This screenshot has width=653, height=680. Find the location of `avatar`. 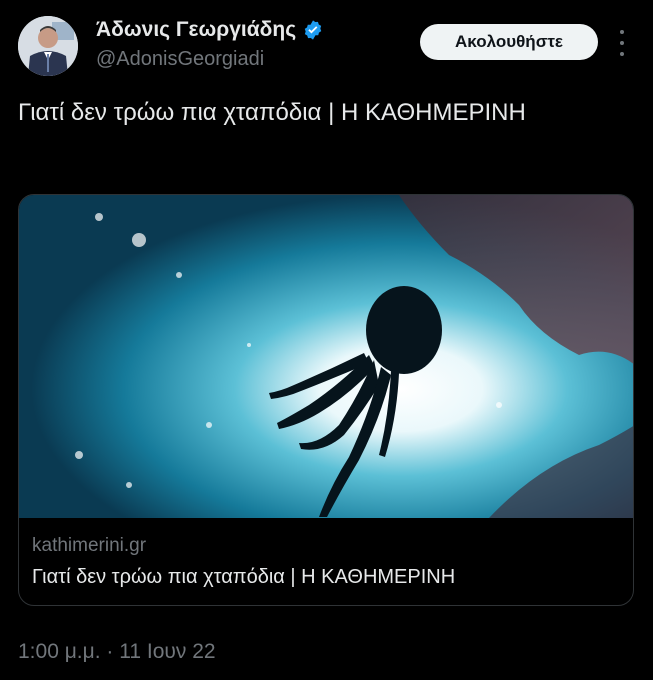

avatar is located at coordinates (48, 46).